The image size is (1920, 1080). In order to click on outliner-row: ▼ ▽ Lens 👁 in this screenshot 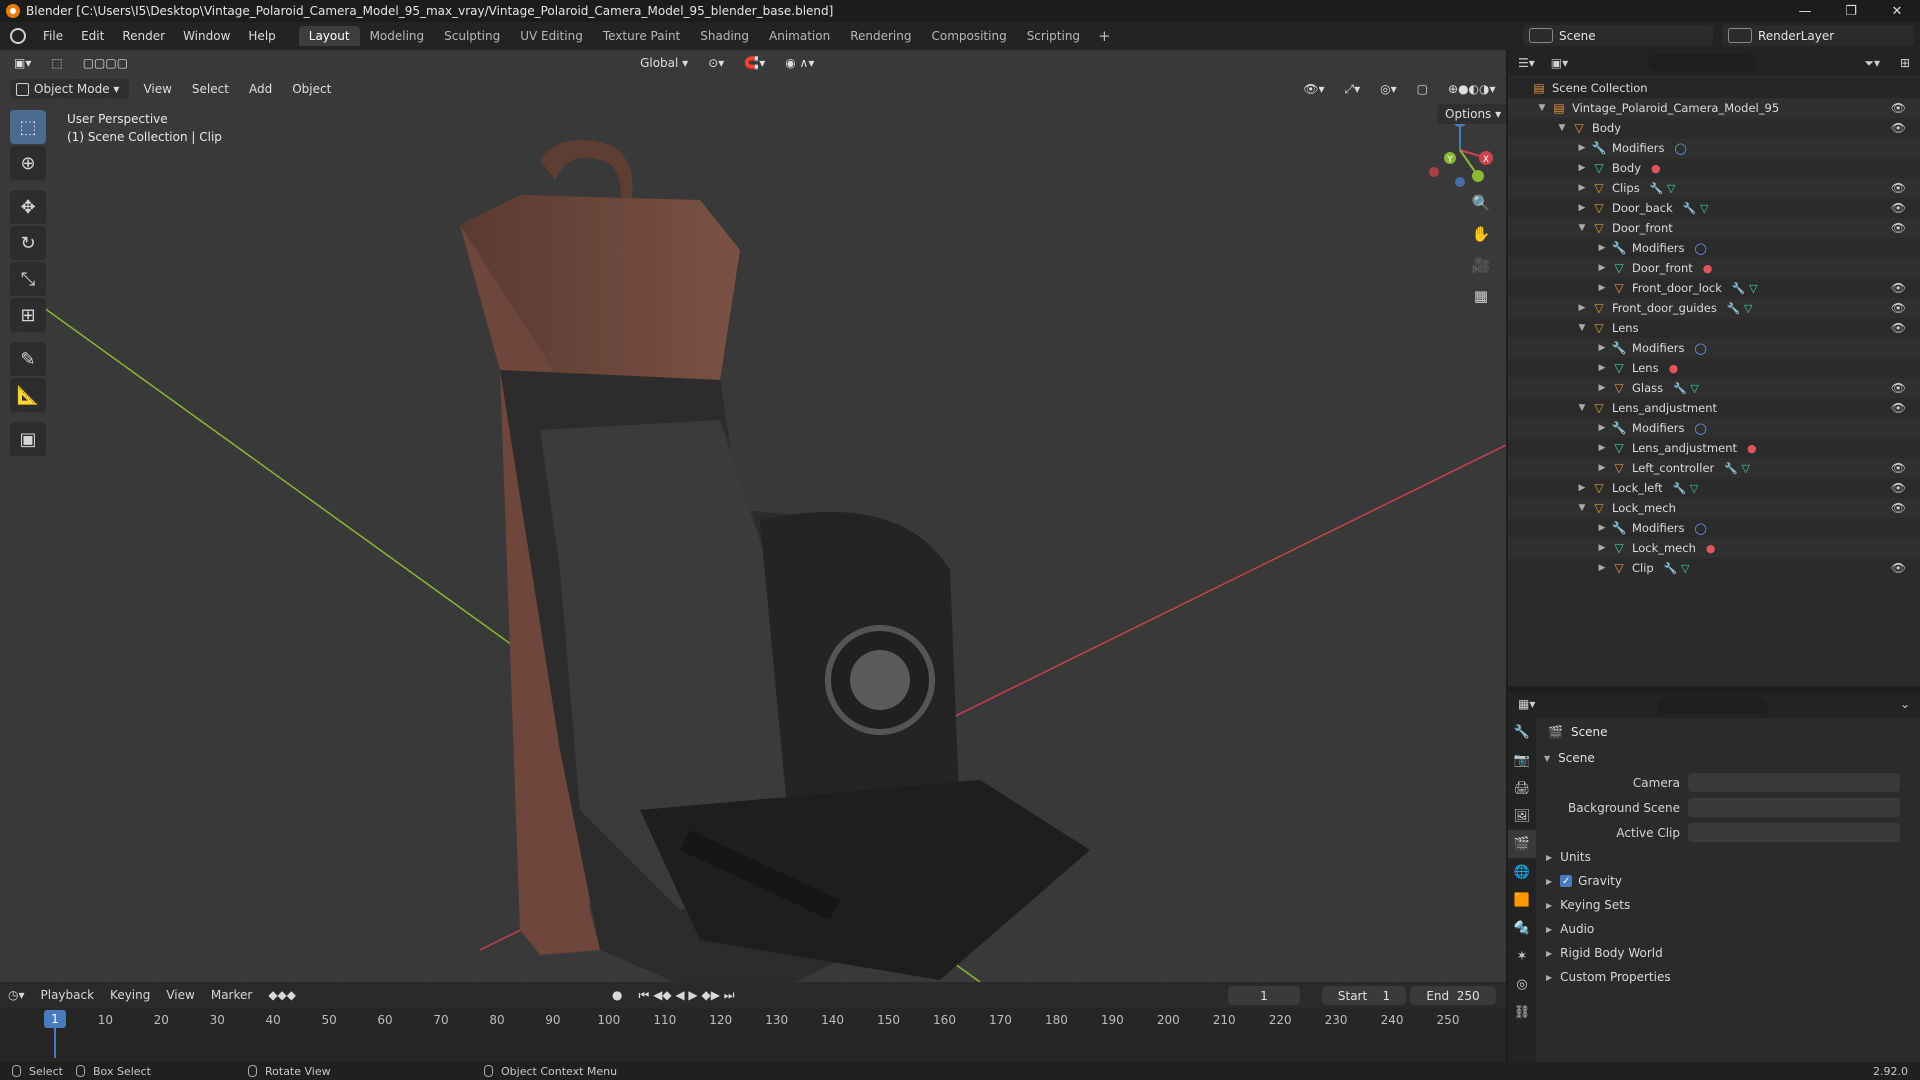, I will do `click(1714, 328)`.